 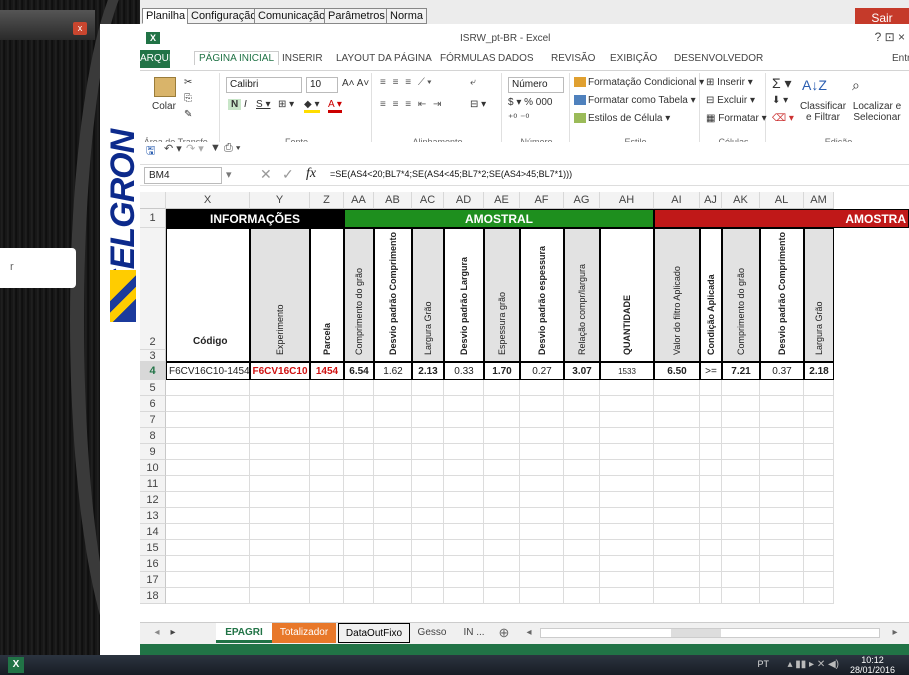 What do you see at coordinates (582, 371) in the screenshot?
I see `data-cell: 3.07` at bounding box center [582, 371].